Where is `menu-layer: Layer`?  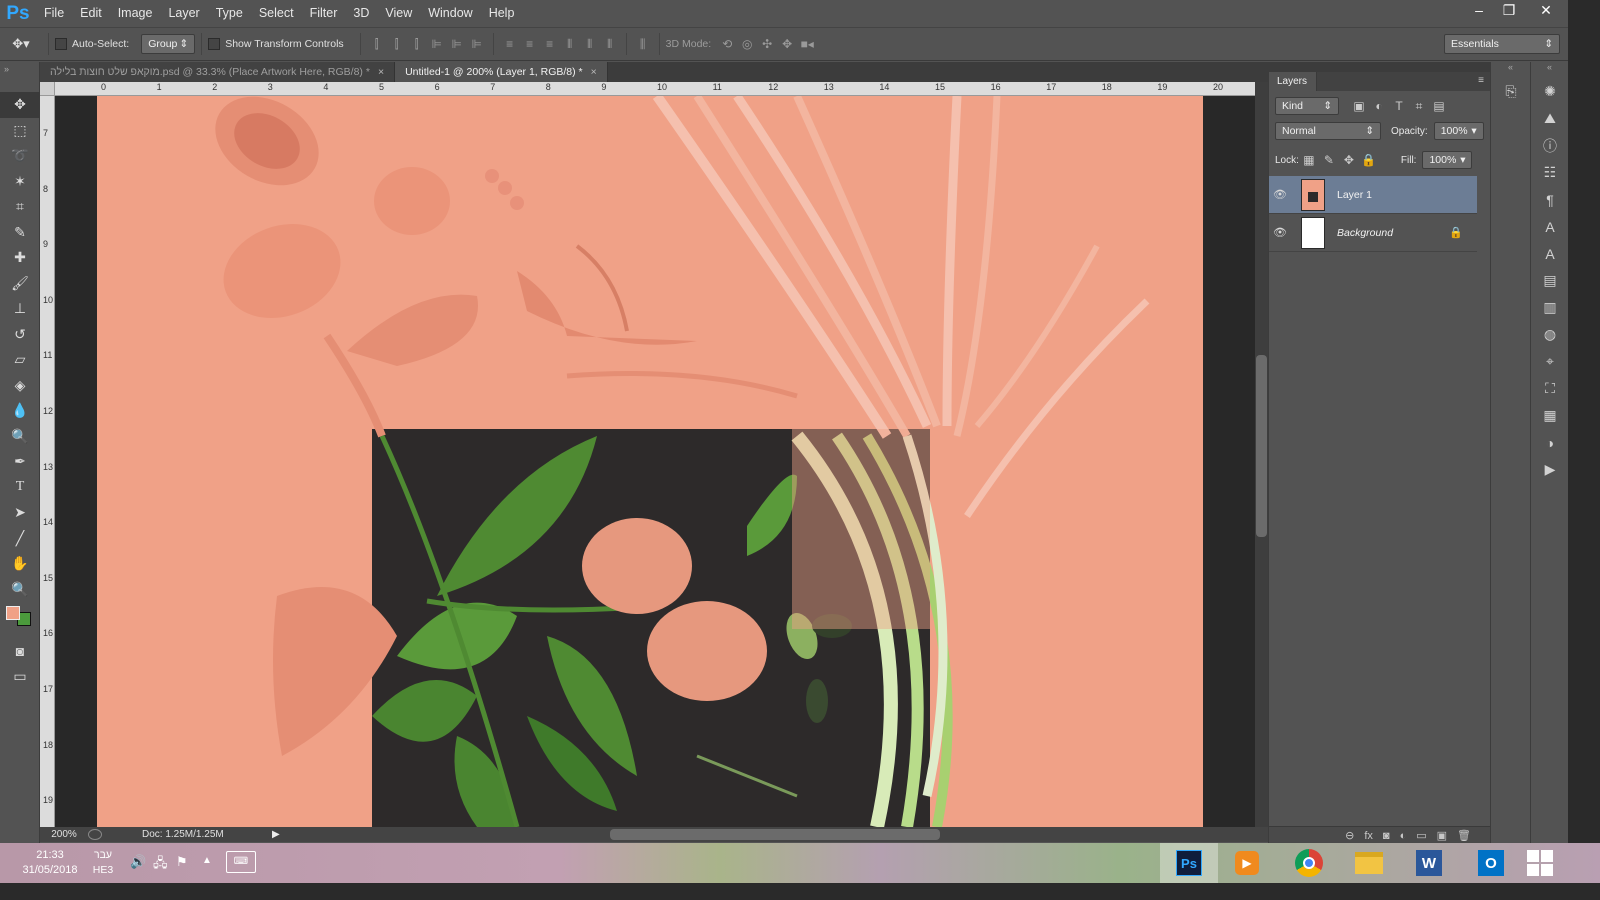
menu-layer: Layer is located at coordinates (183, 13).